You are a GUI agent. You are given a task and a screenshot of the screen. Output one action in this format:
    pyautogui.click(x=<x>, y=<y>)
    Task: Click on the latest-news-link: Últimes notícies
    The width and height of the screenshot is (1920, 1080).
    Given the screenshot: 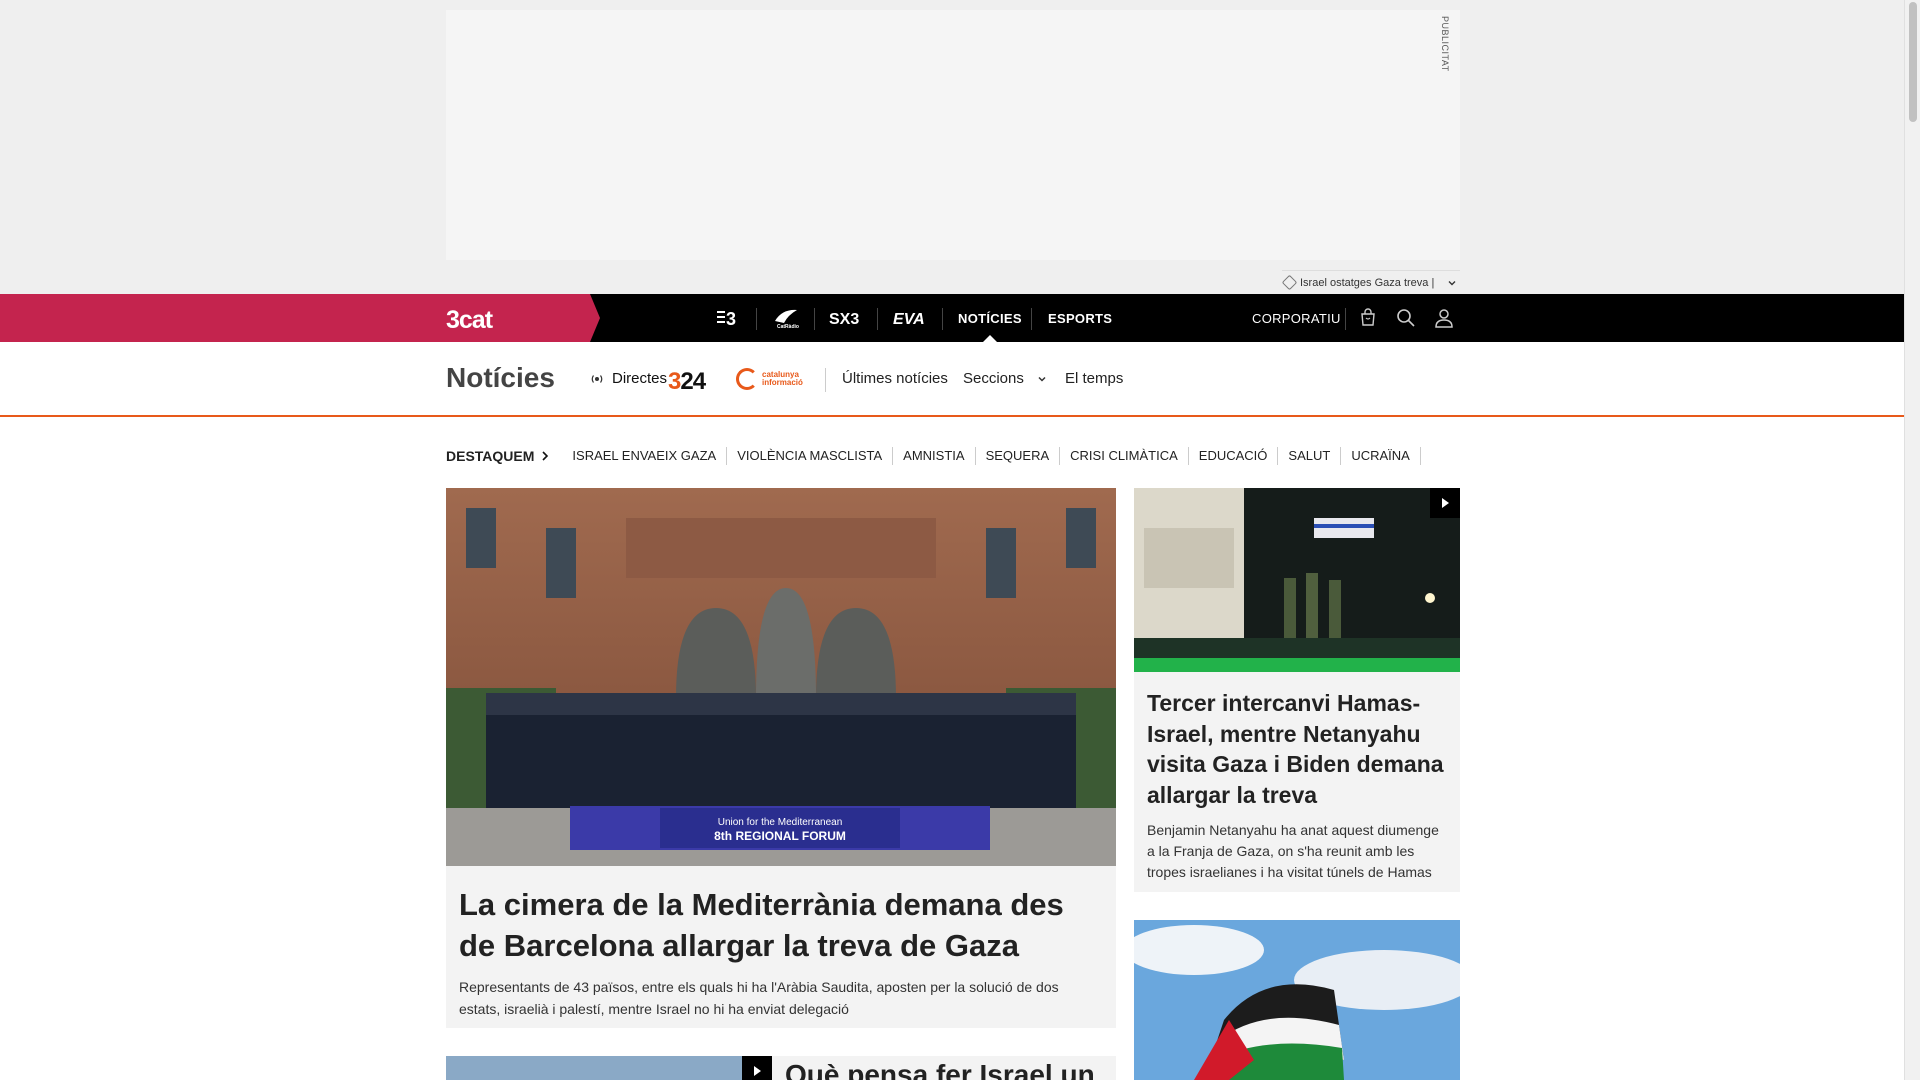 What is the action you would take?
    pyautogui.click(x=895, y=378)
    